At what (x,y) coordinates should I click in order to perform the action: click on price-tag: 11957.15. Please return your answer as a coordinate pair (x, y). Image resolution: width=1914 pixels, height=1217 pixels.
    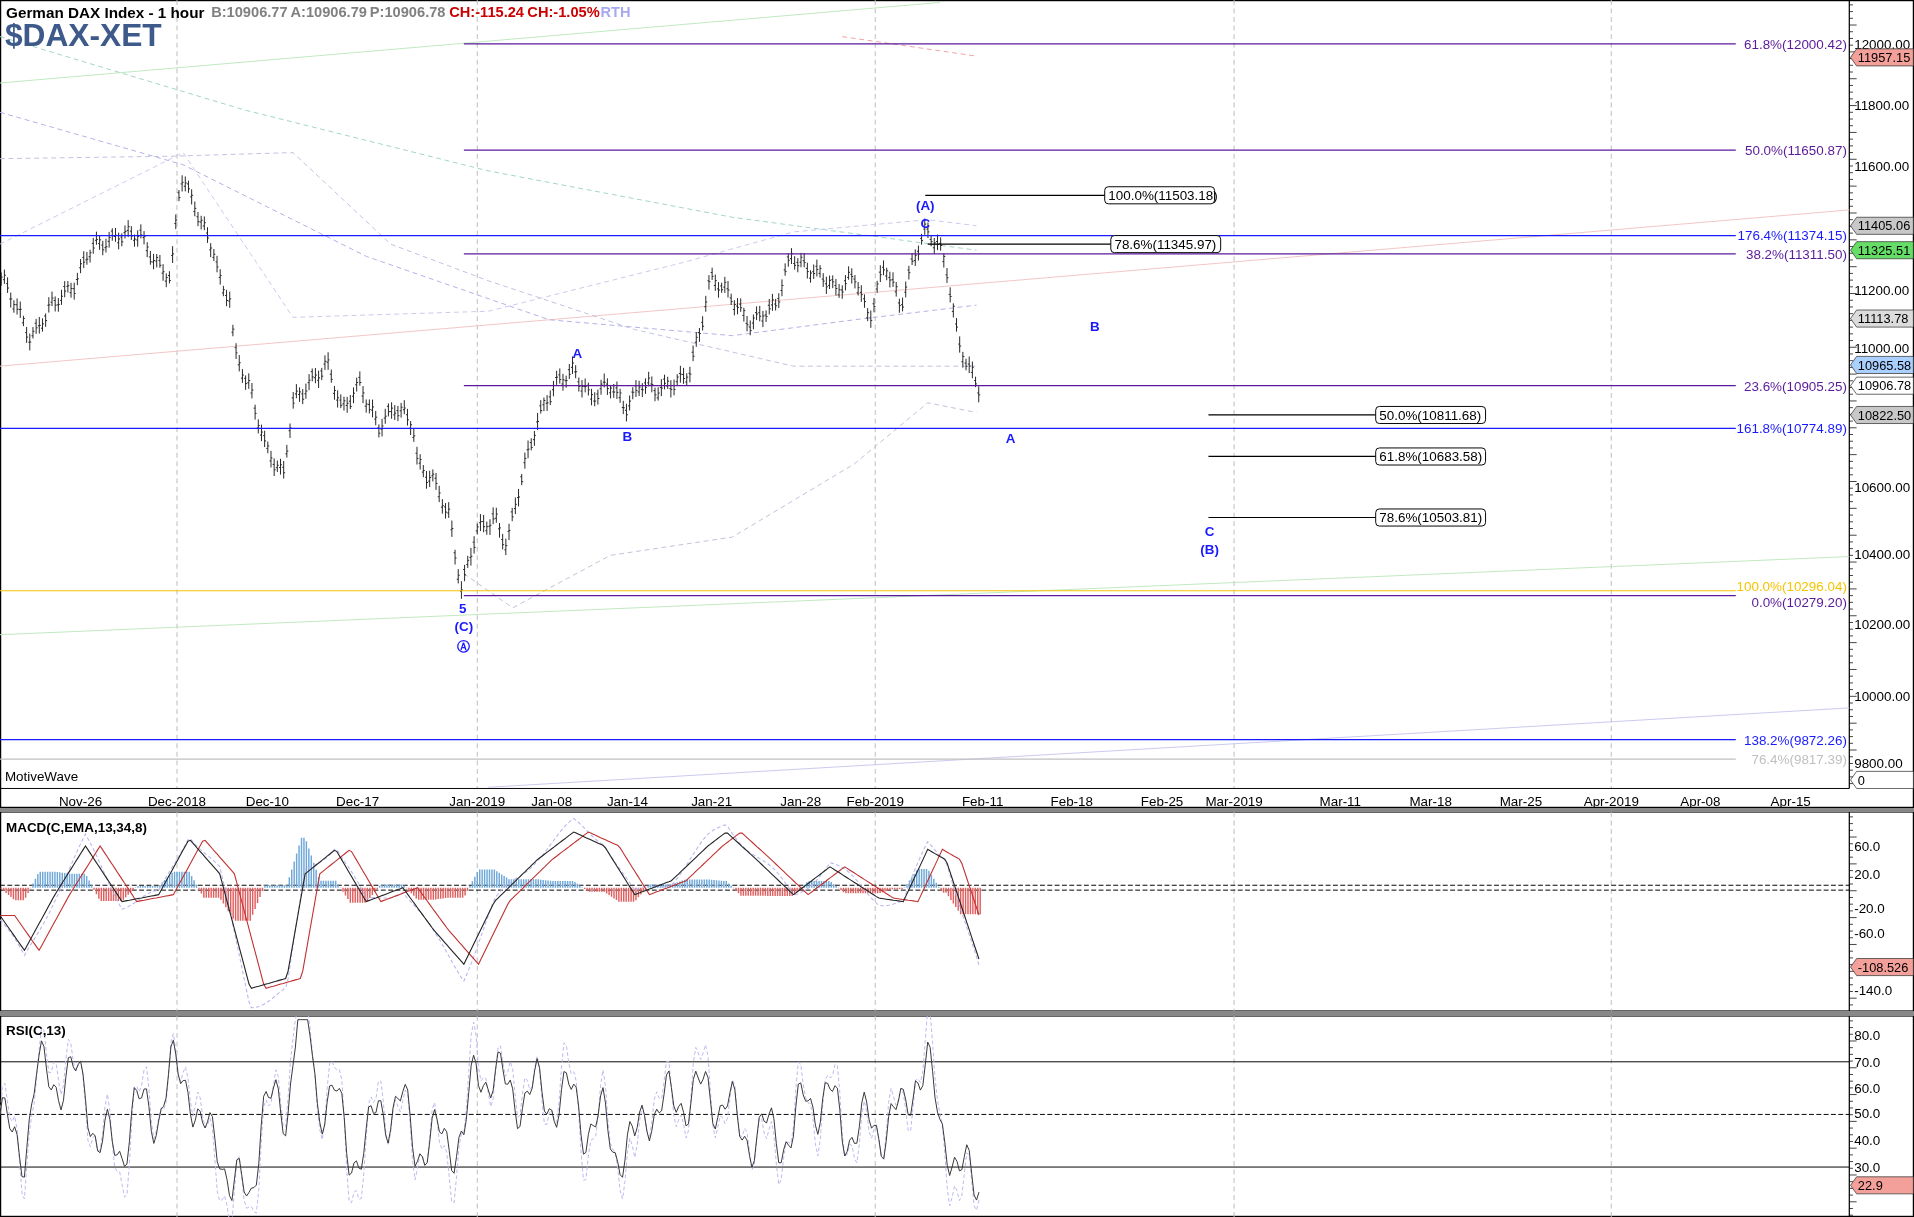
    Looking at the image, I should click on (1882, 57).